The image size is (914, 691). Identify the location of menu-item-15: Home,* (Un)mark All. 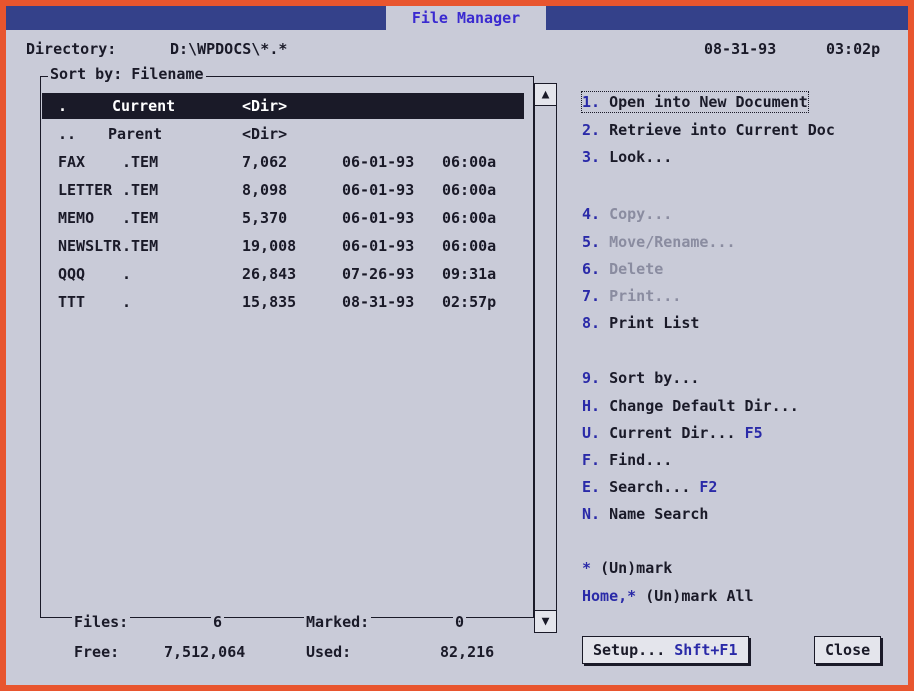
(668, 596).